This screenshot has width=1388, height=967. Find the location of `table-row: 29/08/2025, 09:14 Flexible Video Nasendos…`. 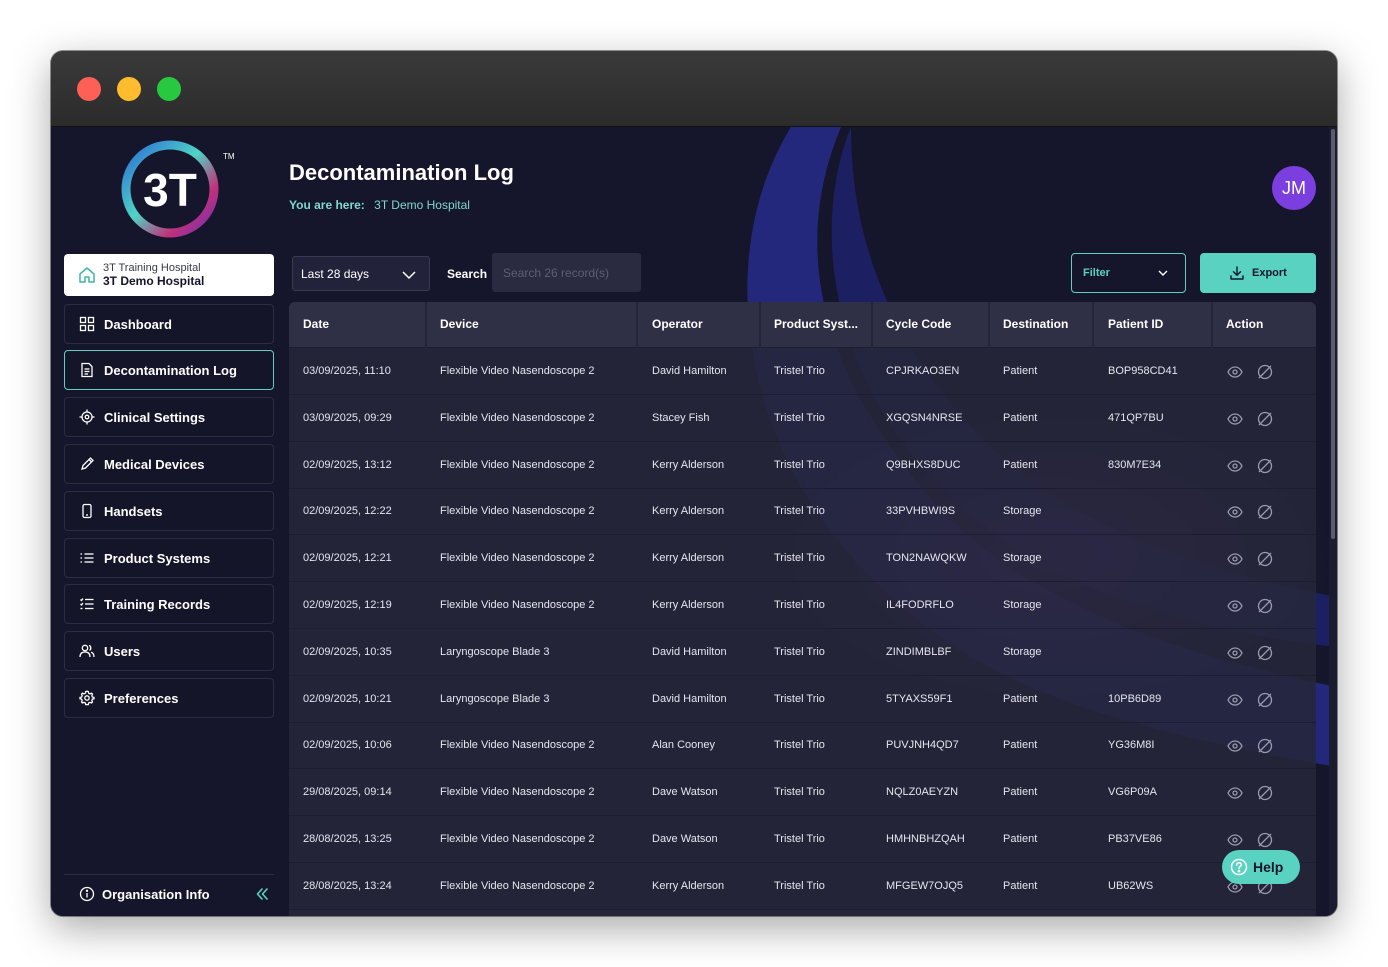

table-row: 29/08/2025, 09:14 Flexible Video Nasendos… is located at coordinates (802, 793).